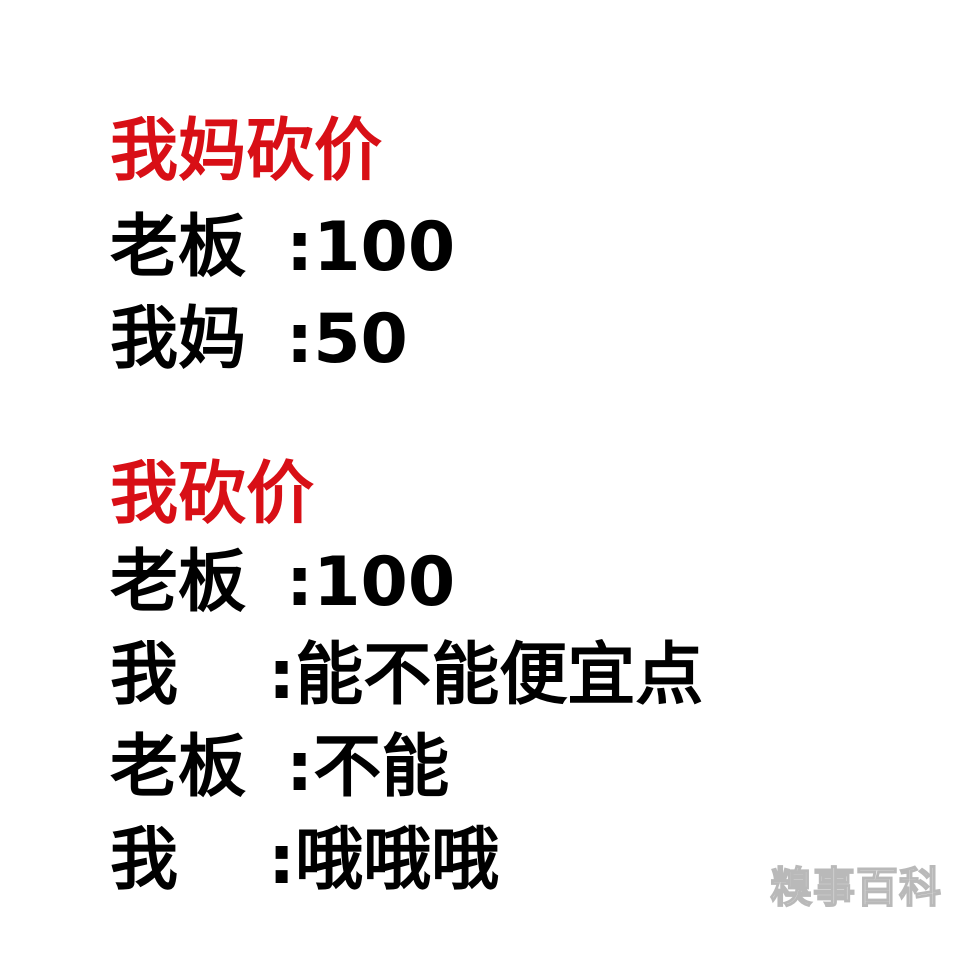 The width and height of the screenshot is (960, 960). What do you see at coordinates (486, 675) in the screenshot?
I see `speech-text: :能不能便宜点` at bounding box center [486, 675].